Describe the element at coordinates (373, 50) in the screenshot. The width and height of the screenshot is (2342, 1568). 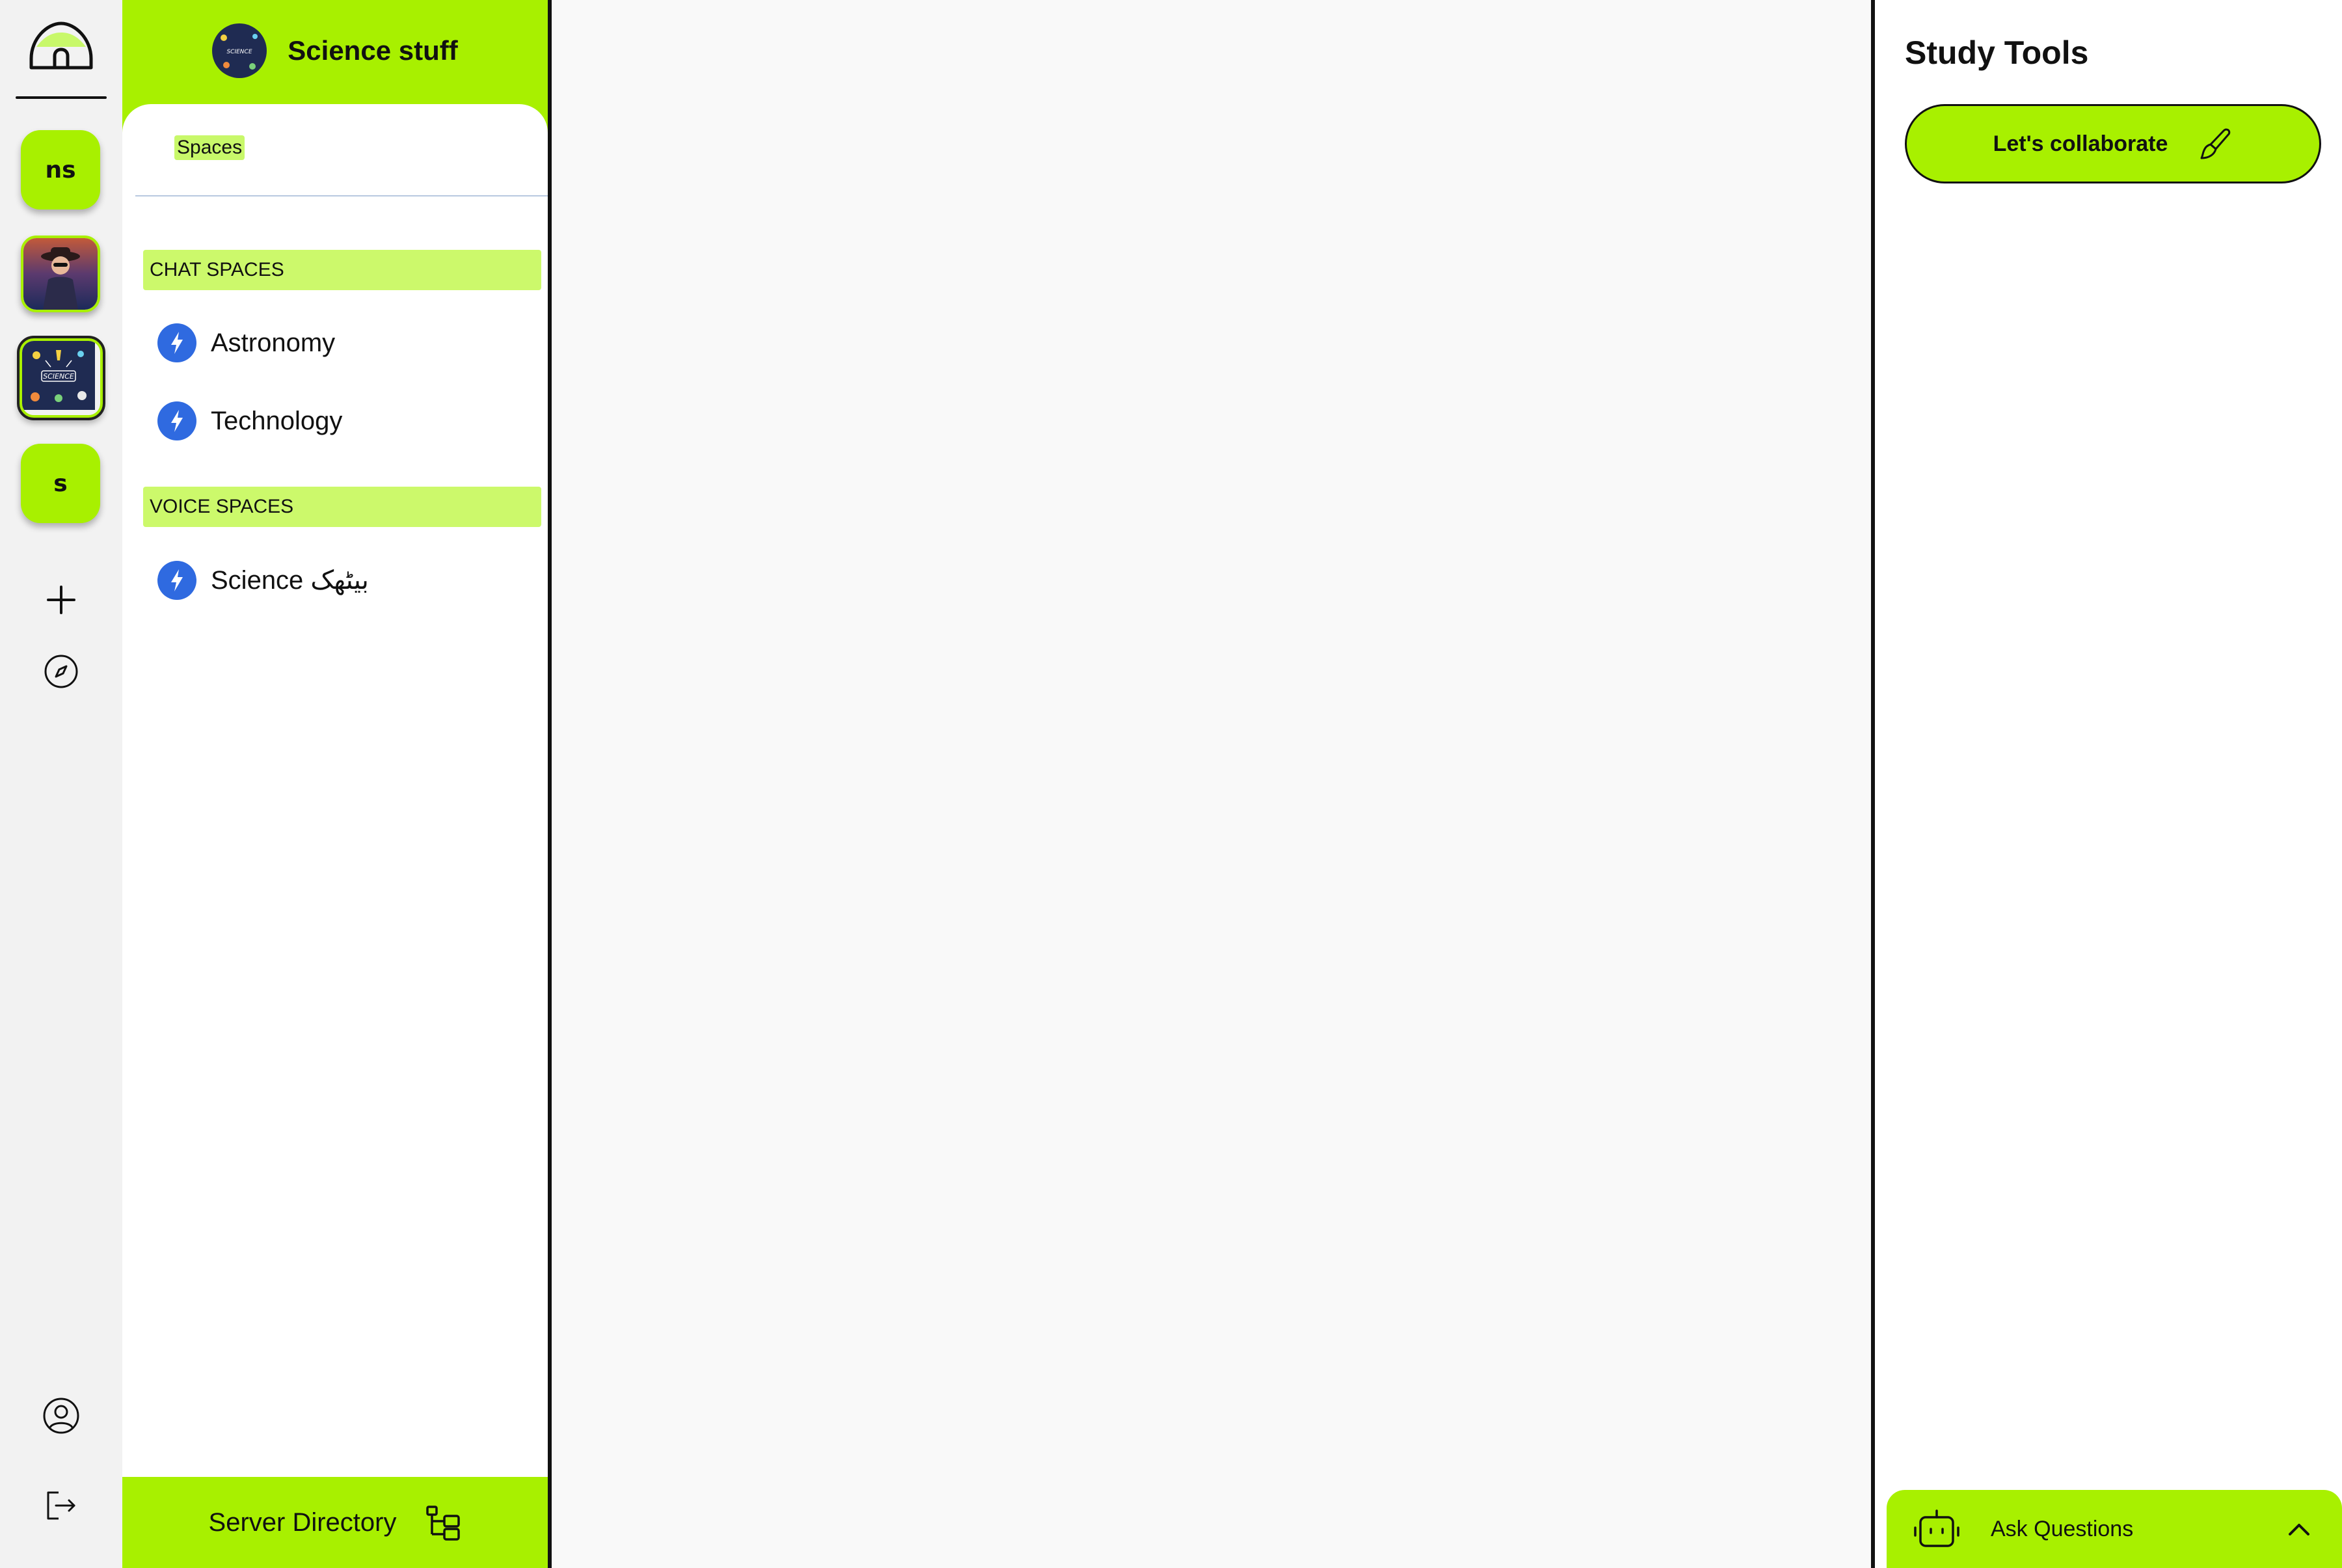
I see `server-title: Science stuff` at that location.